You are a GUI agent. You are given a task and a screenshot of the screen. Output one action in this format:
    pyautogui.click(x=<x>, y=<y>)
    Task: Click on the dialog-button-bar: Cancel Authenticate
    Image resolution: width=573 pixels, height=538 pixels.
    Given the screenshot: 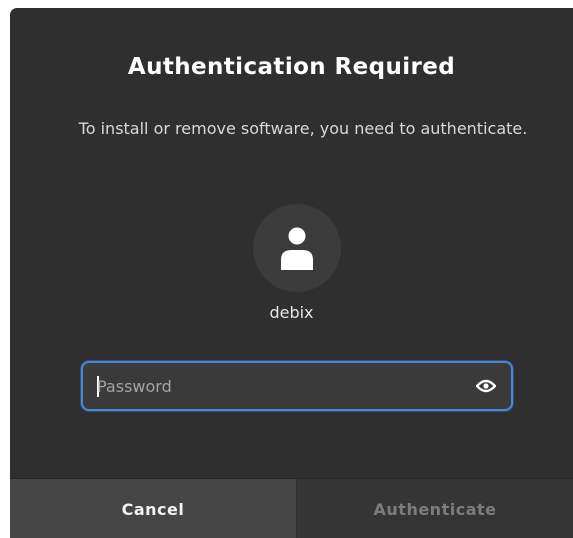 What is the action you would take?
    pyautogui.click(x=291, y=508)
    